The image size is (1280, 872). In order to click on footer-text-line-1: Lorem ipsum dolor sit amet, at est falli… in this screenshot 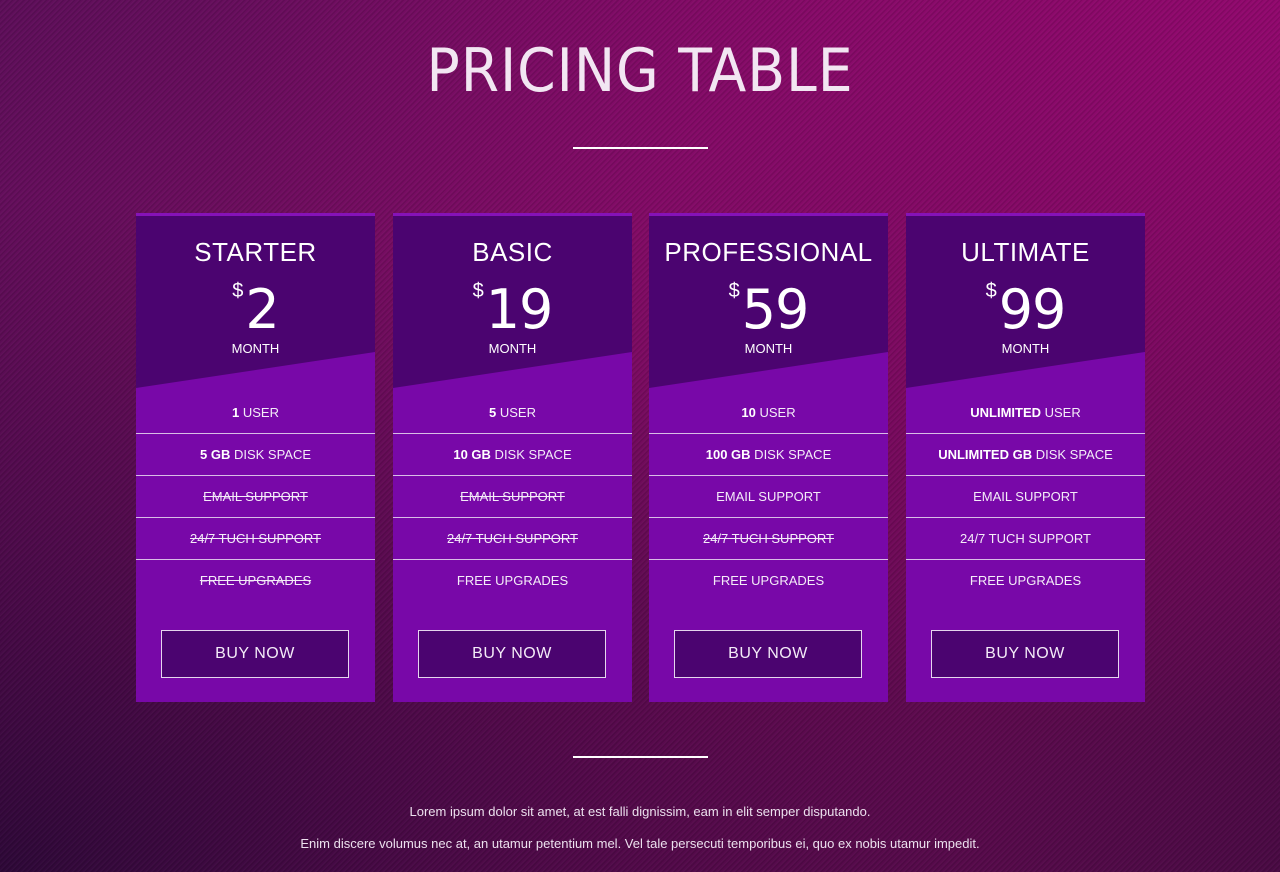, I will do `click(640, 811)`.